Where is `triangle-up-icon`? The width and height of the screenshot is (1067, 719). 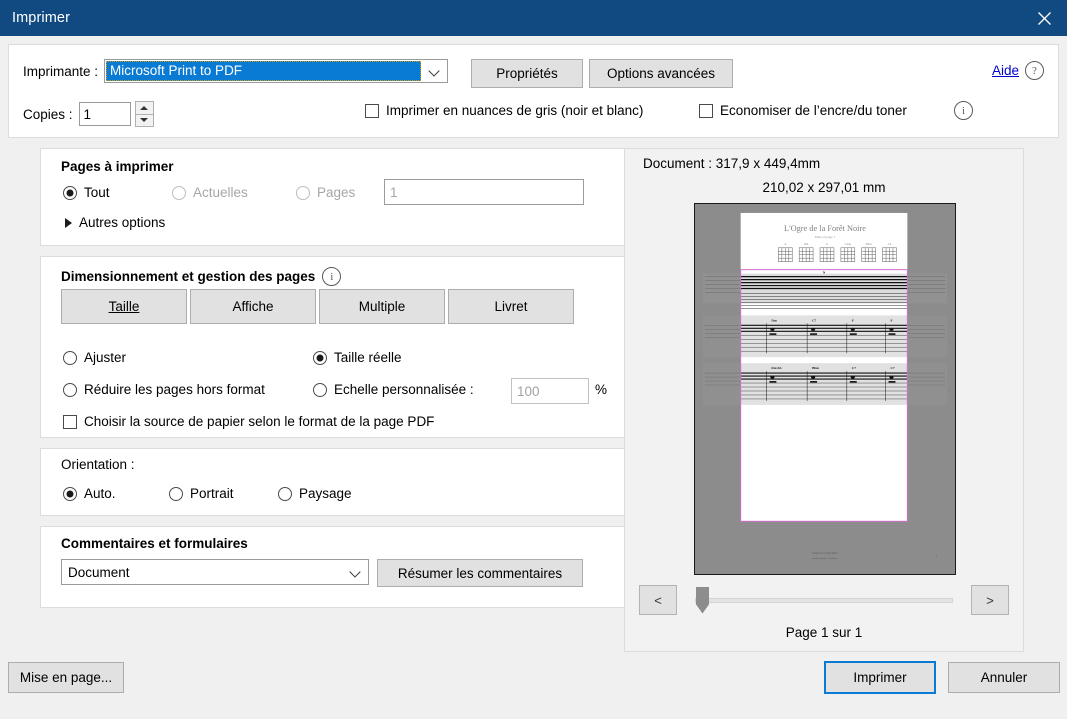 triangle-up-icon is located at coordinates (144, 107).